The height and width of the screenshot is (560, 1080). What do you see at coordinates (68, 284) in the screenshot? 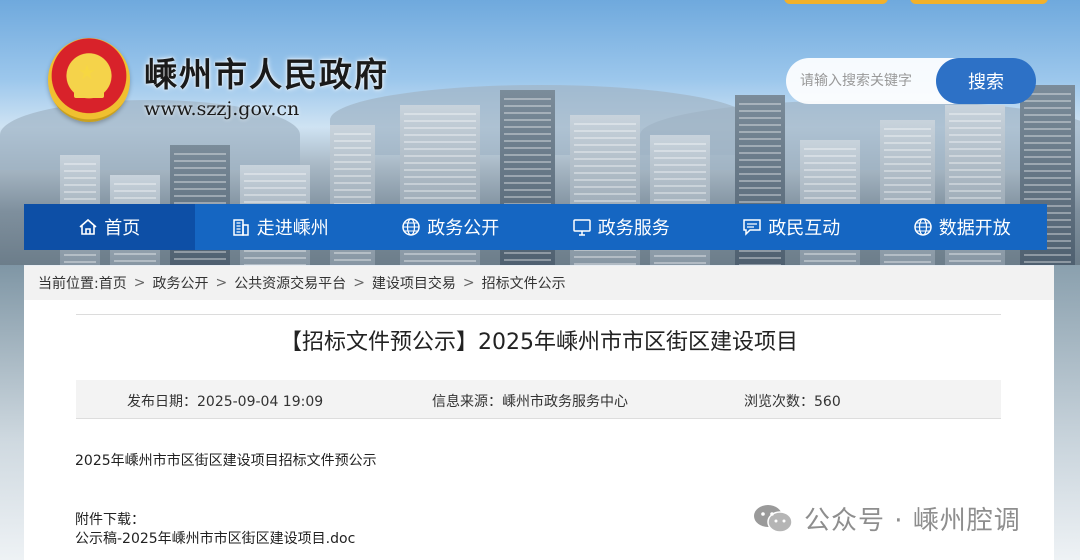
I see `breadcrumb-prefix: 当前位置:` at bounding box center [68, 284].